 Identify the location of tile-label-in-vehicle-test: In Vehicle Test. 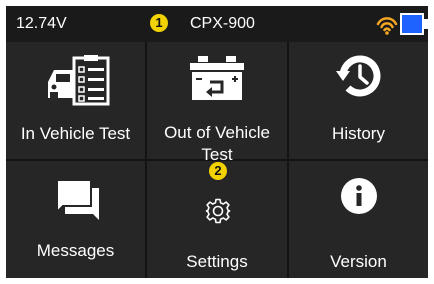
(75, 133).